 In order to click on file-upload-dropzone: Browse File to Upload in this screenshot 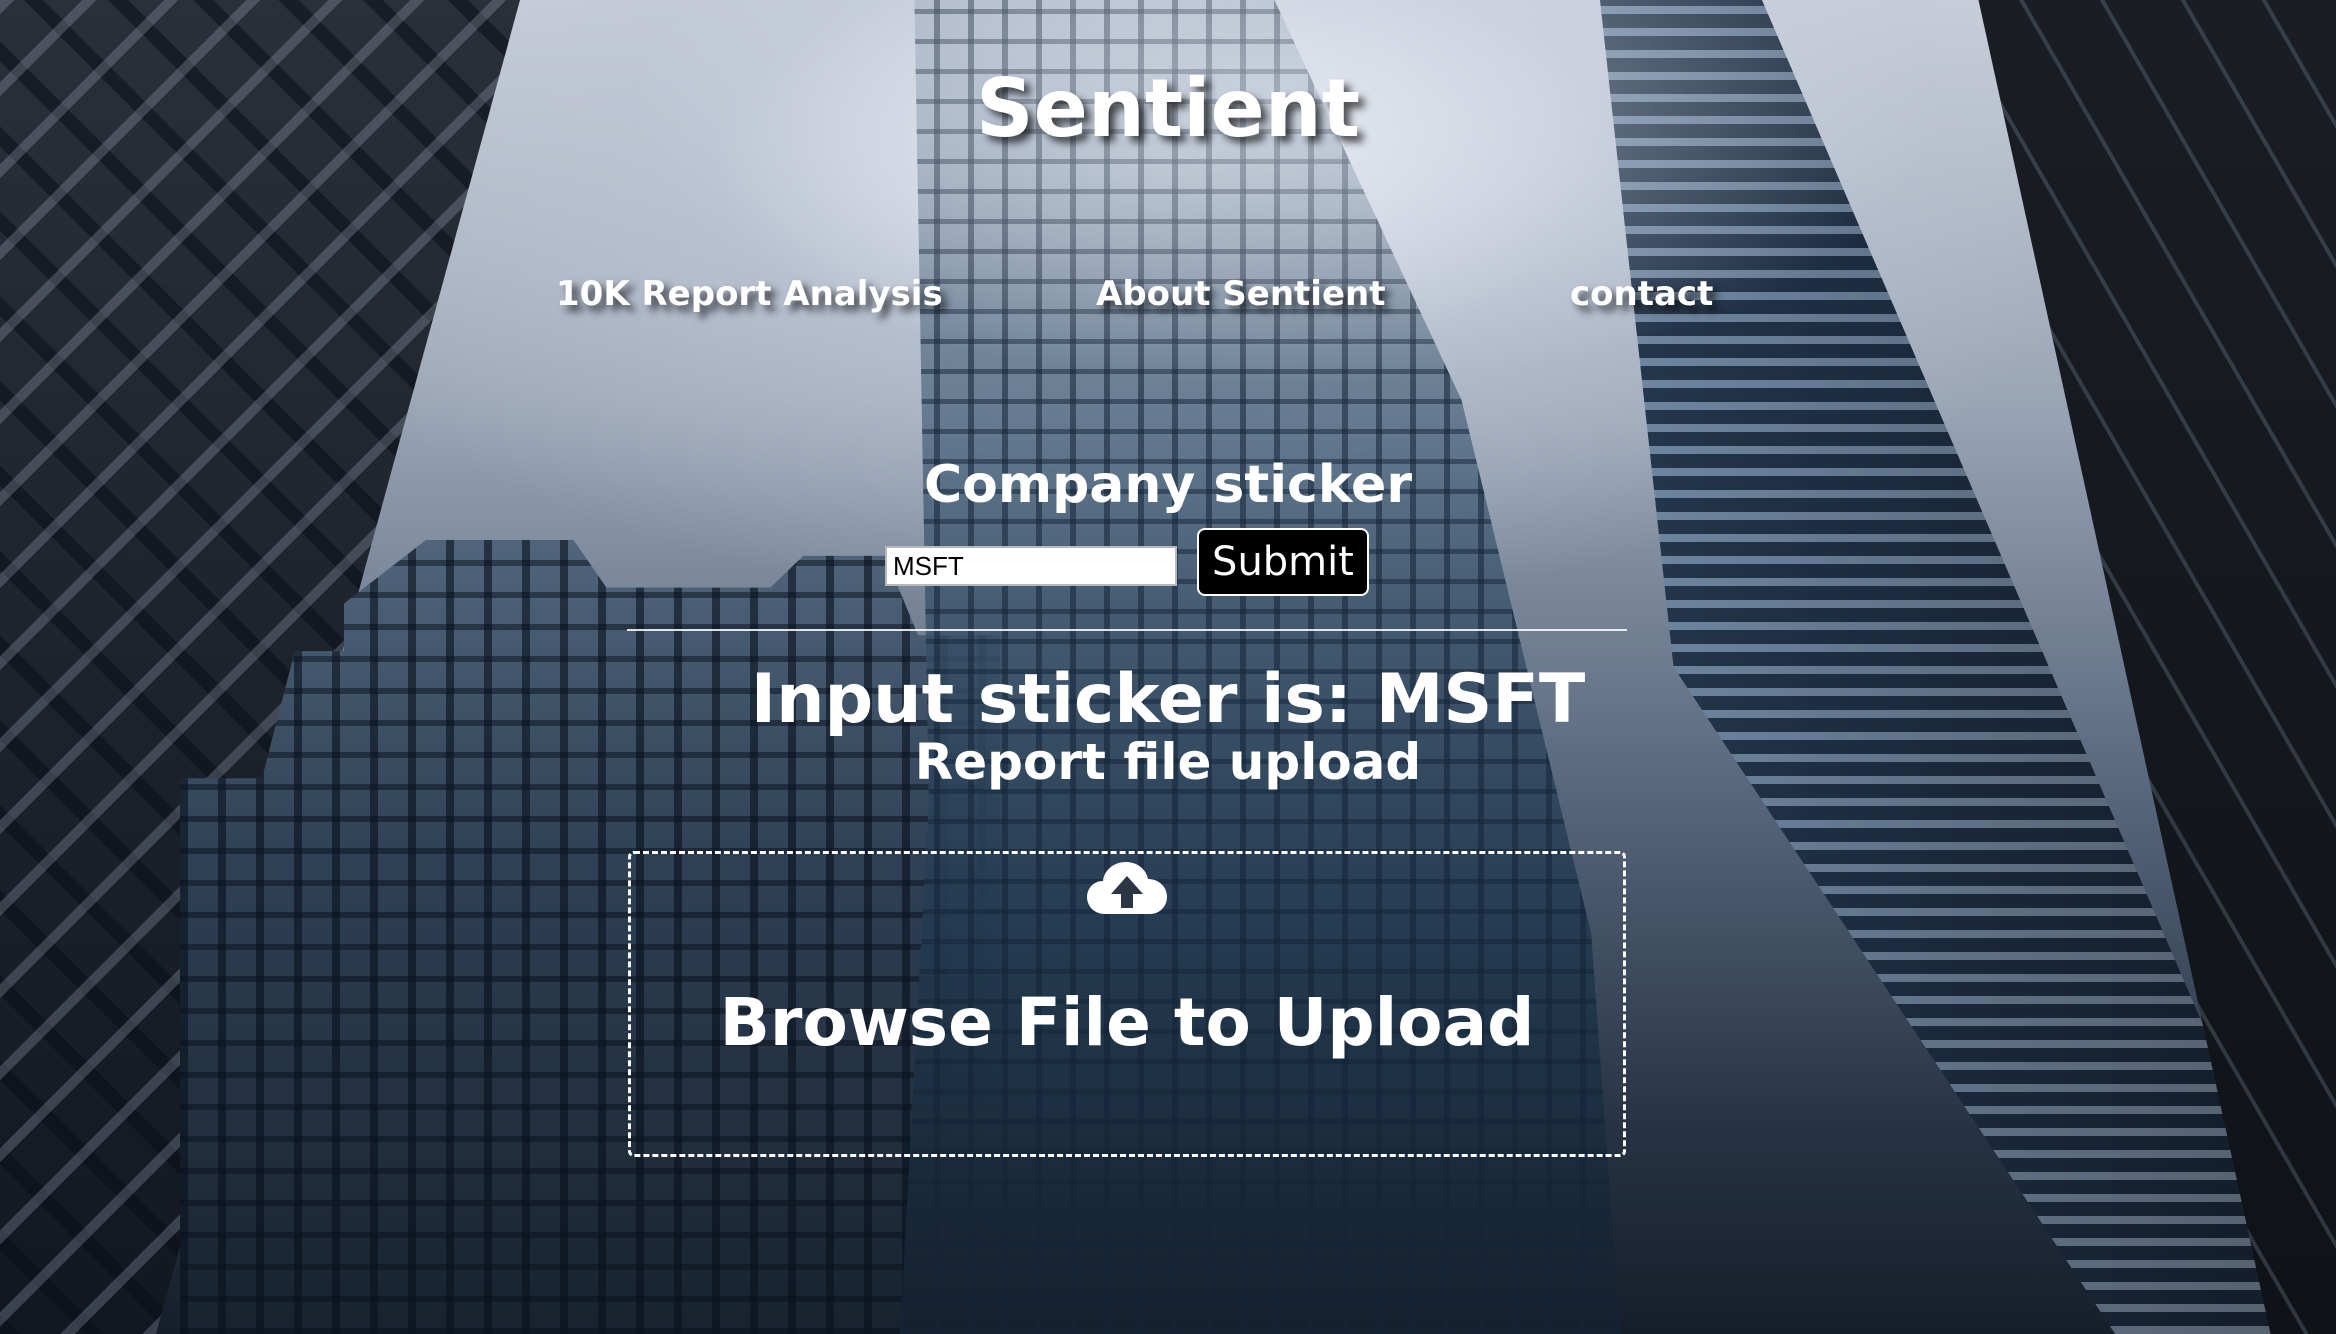, I will do `click(1127, 1004)`.